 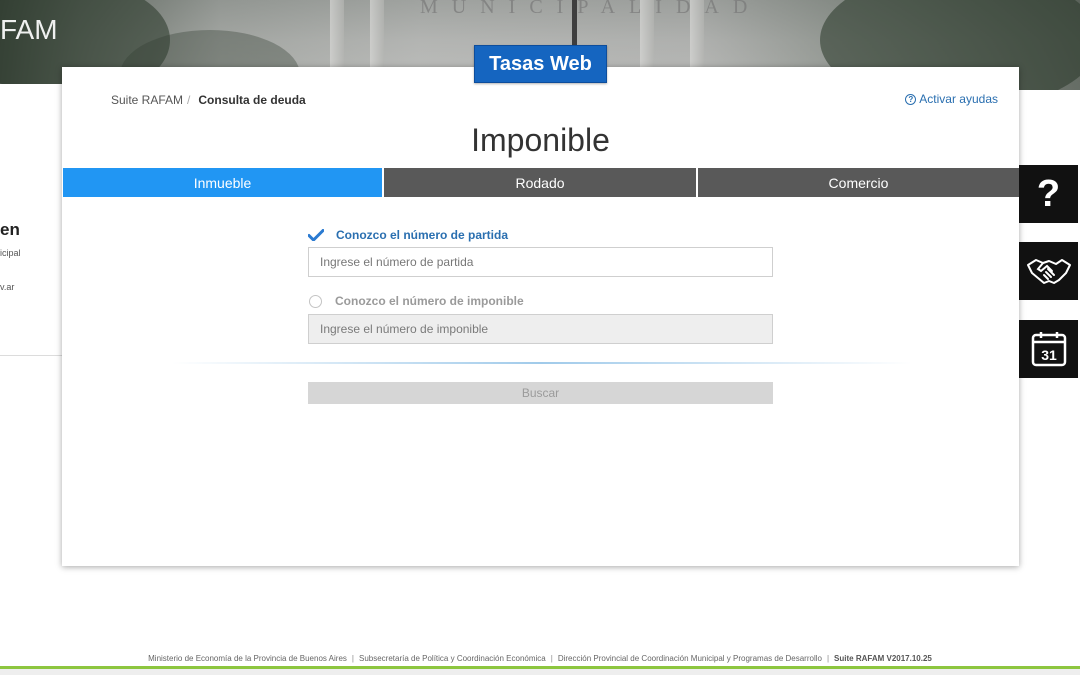 What do you see at coordinates (540, 672) in the screenshot?
I see `footer-strip` at bounding box center [540, 672].